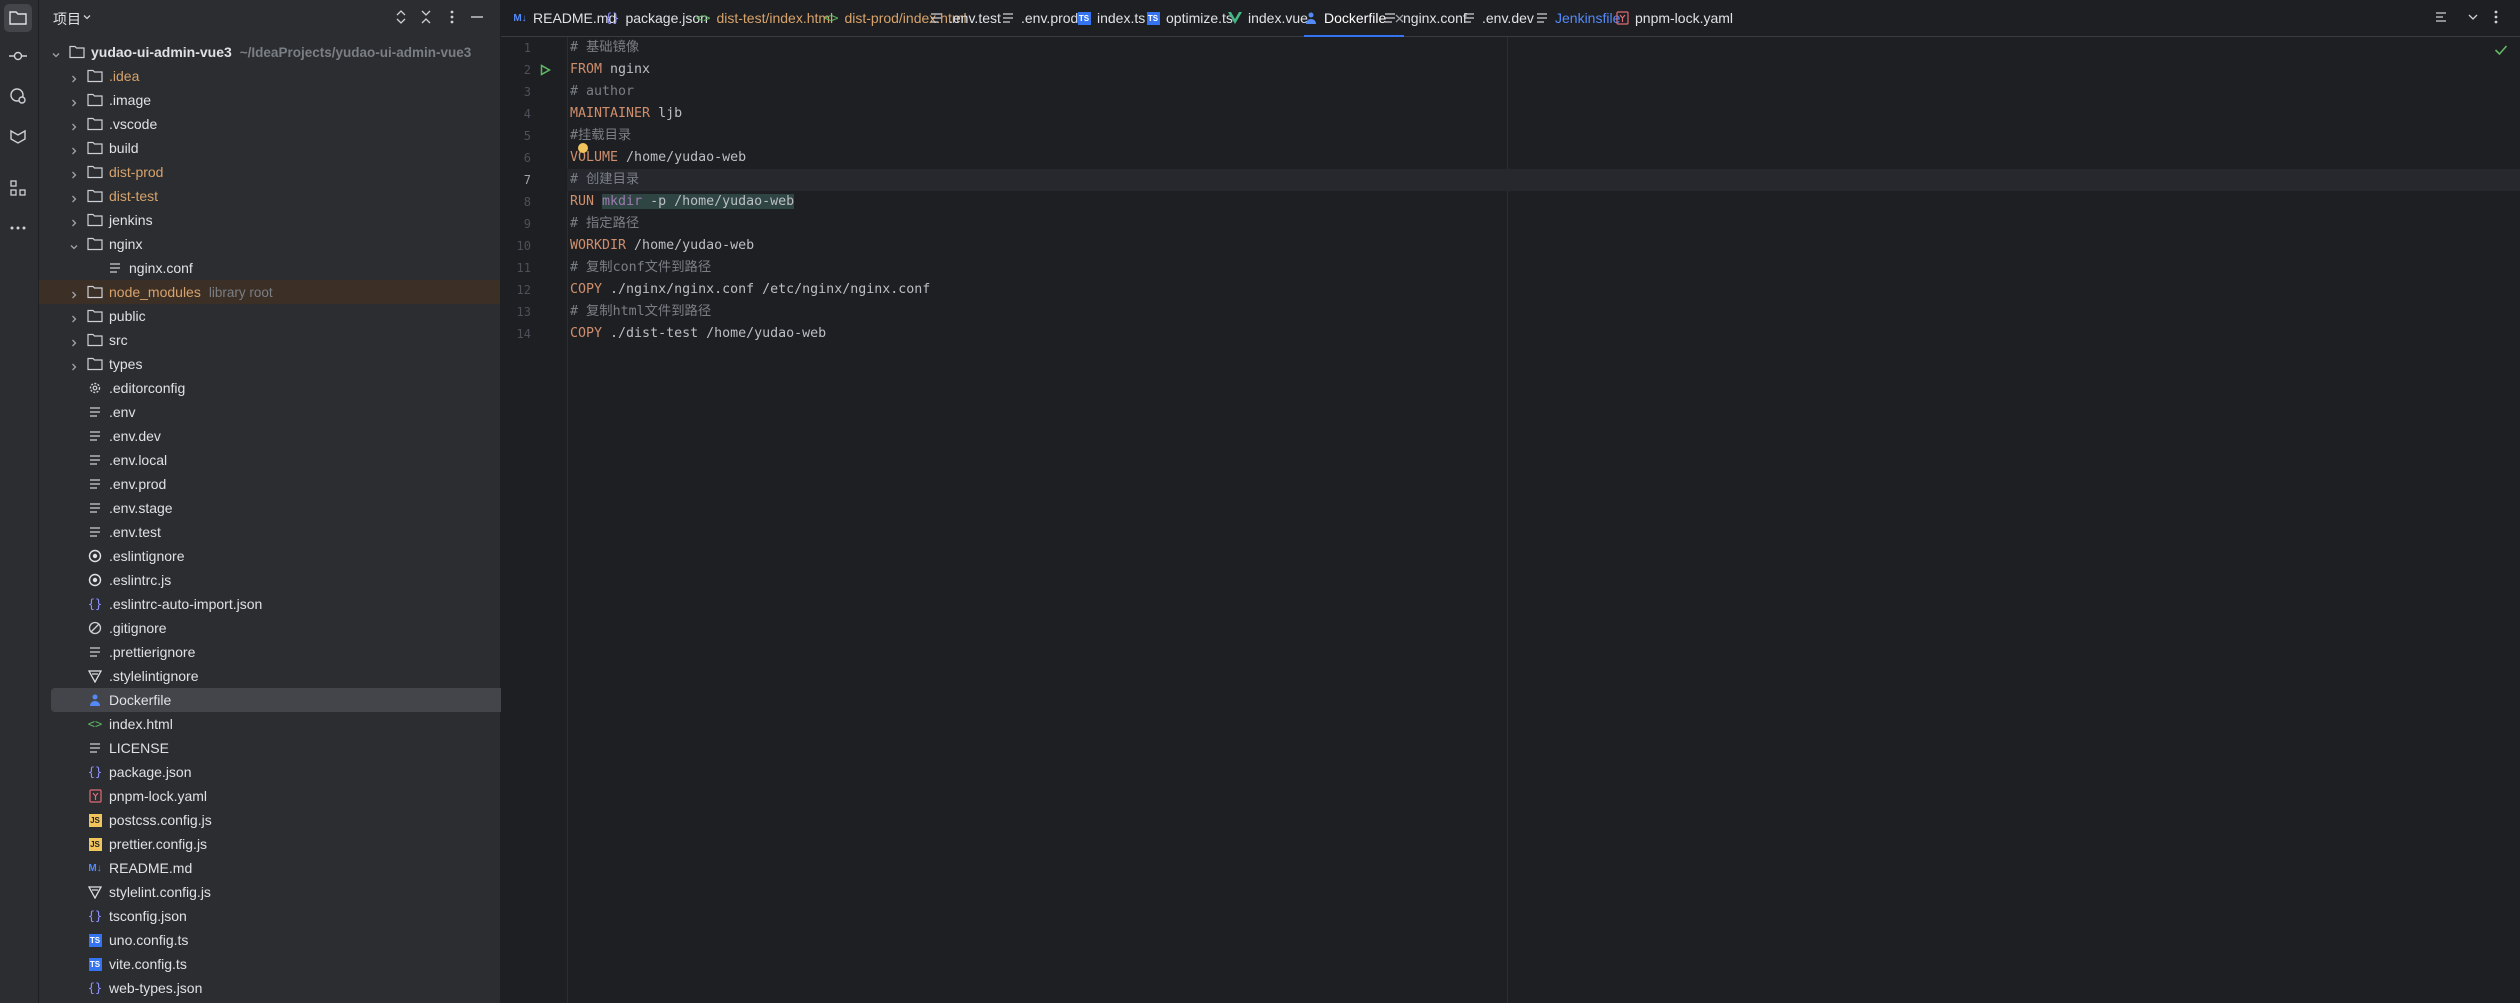 The width and height of the screenshot is (2520, 1003). What do you see at coordinates (2501, 52) in the screenshot?
I see `inspection-ok-icon` at bounding box center [2501, 52].